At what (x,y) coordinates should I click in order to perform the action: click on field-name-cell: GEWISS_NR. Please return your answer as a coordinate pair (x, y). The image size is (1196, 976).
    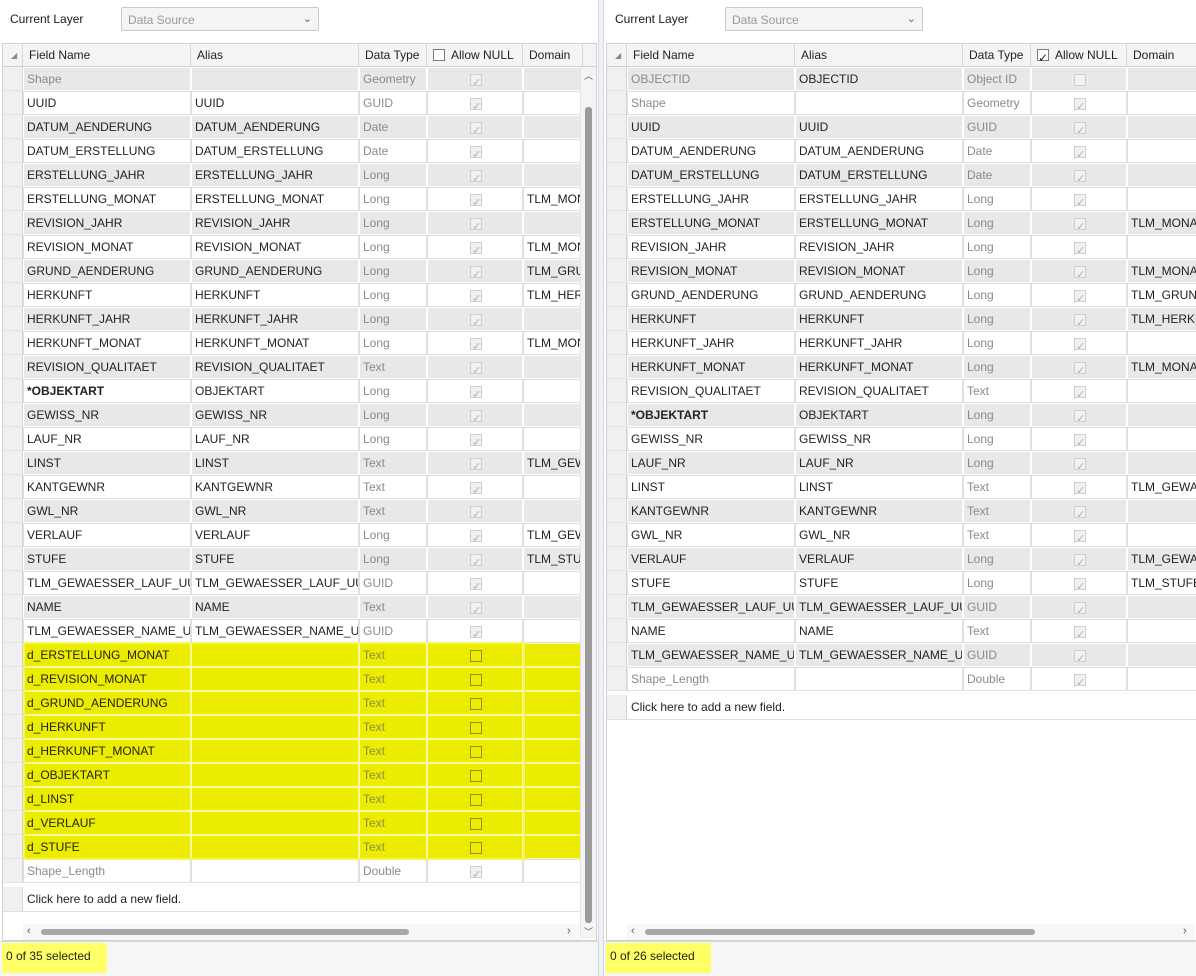
    Looking at the image, I should click on (107, 415).